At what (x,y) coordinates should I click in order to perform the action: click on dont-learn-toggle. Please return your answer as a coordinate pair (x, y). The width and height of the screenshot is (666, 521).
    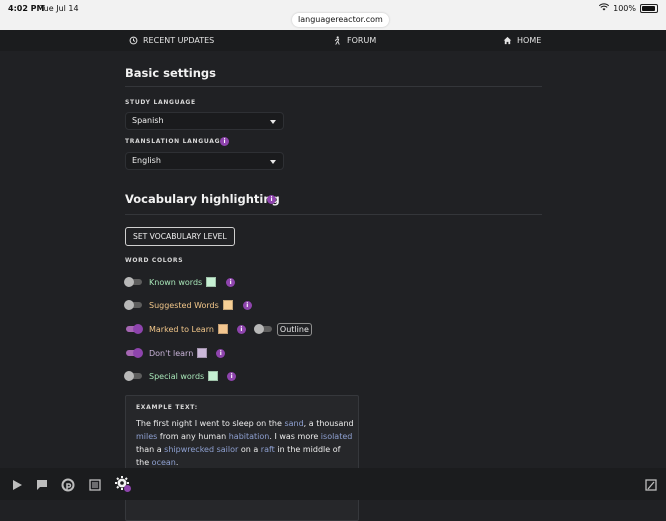
    Looking at the image, I should click on (134, 353).